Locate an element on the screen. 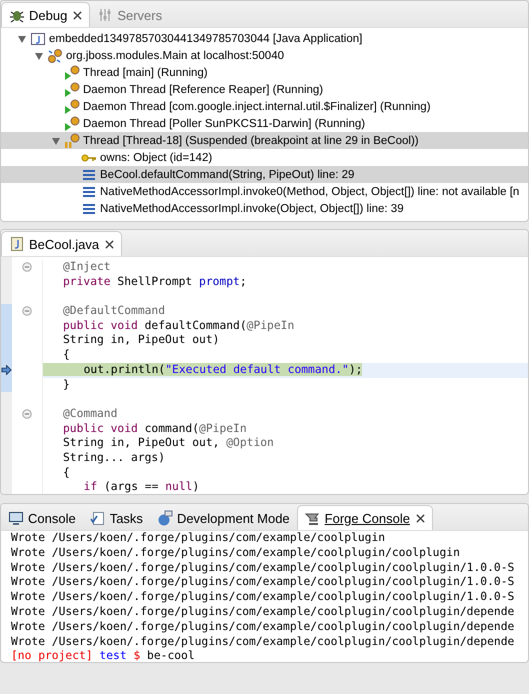 This screenshot has width=529, height=694. code-line: private ShellPrompt prompt; is located at coordinates (154, 281).